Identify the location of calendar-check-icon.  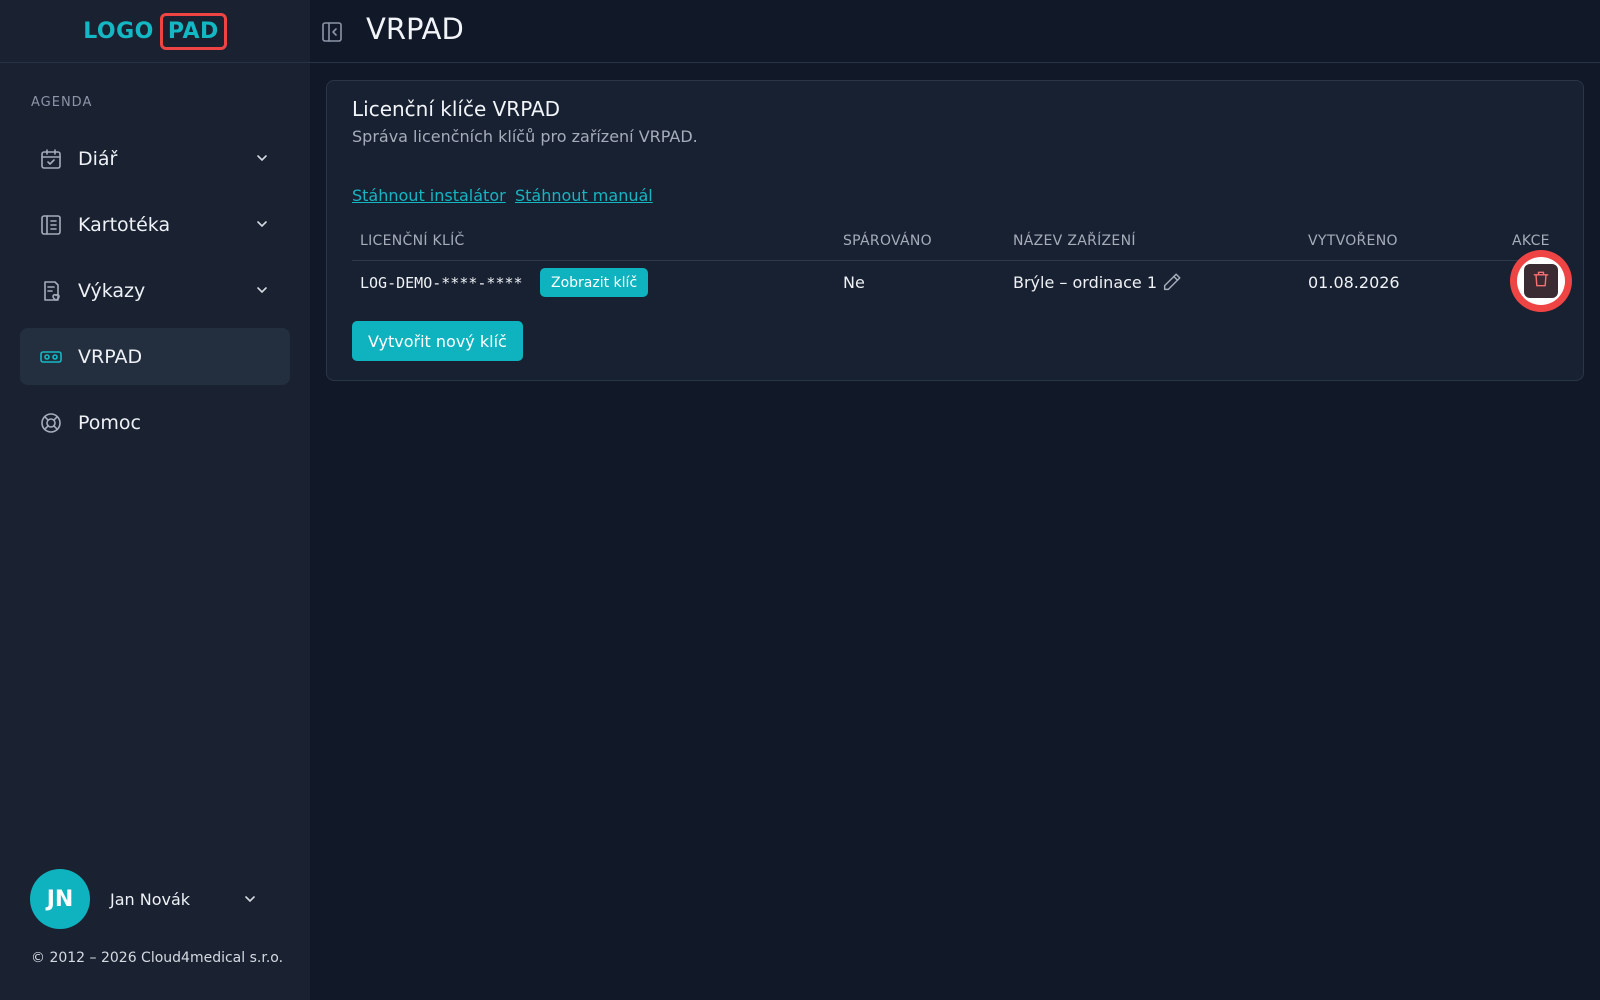
(51, 159).